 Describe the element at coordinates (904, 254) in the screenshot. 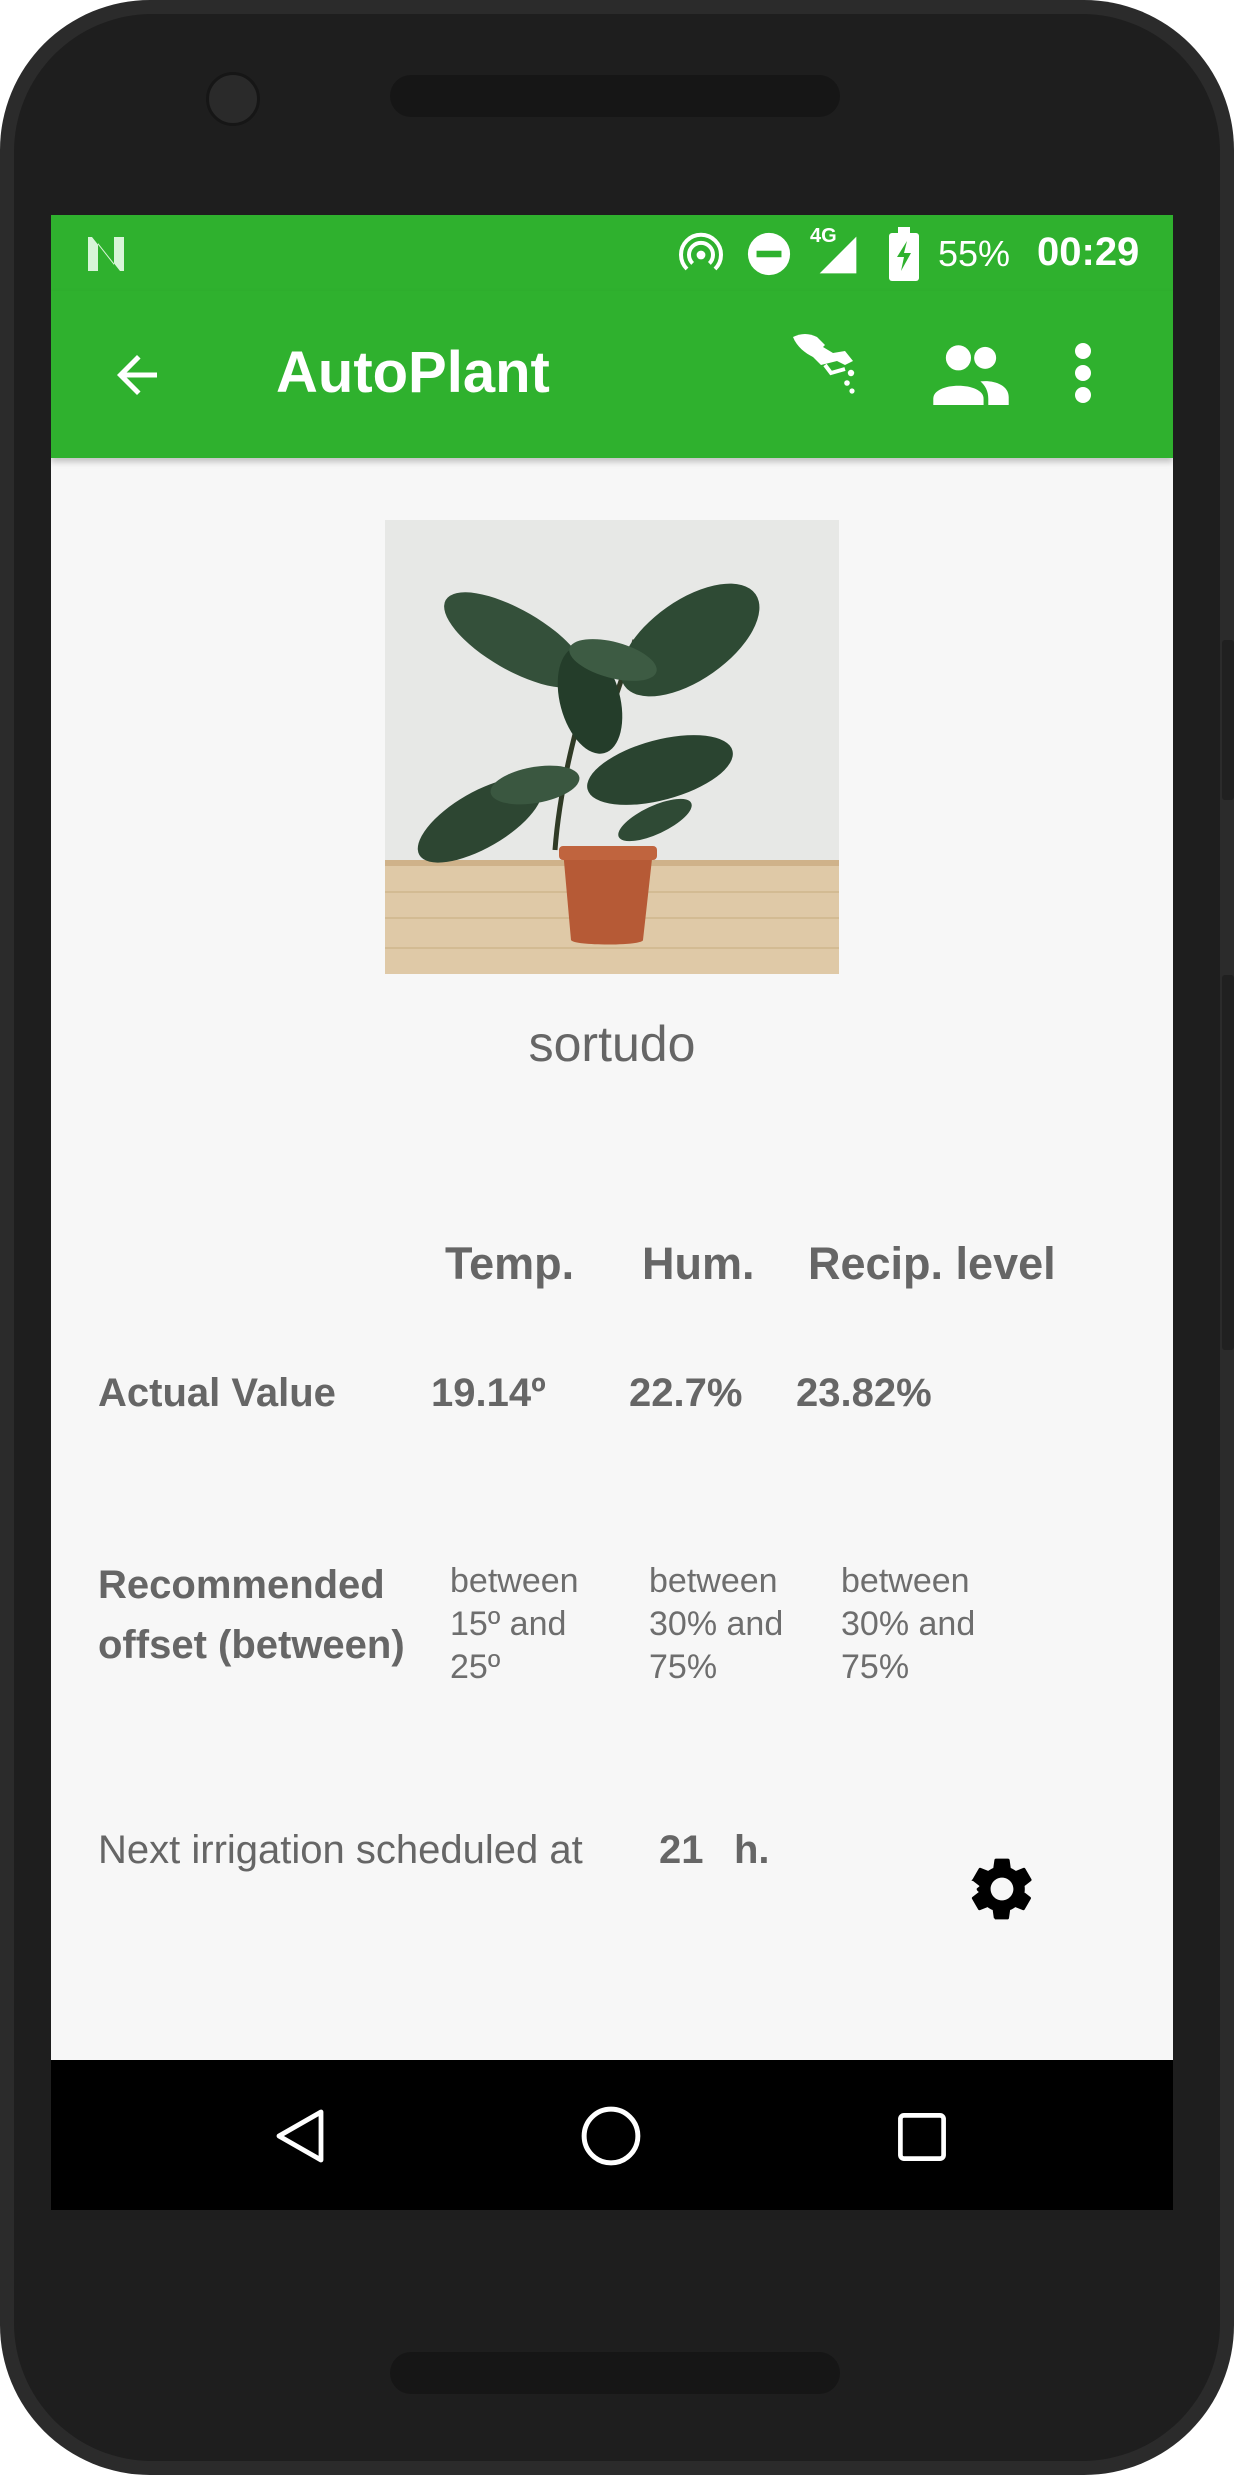

I see `battery-icon` at that location.